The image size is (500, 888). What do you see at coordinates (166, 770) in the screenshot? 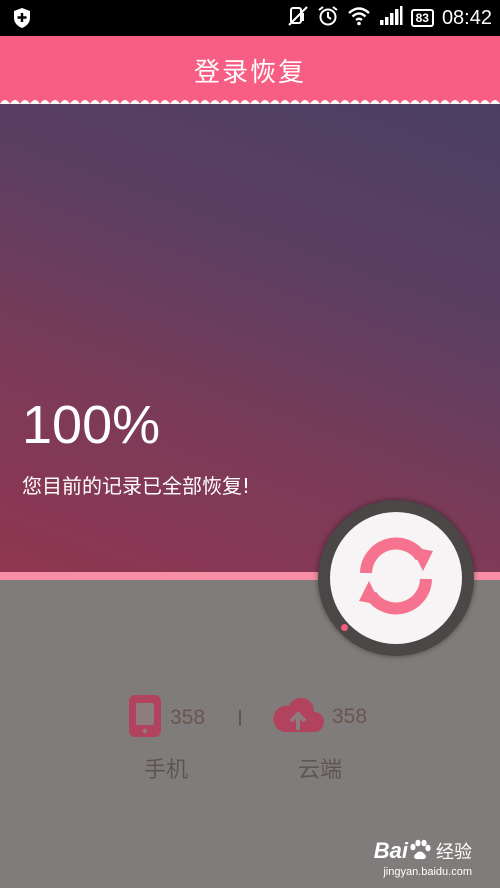
I see `phone-label: 手机` at bounding box center [166, 770].